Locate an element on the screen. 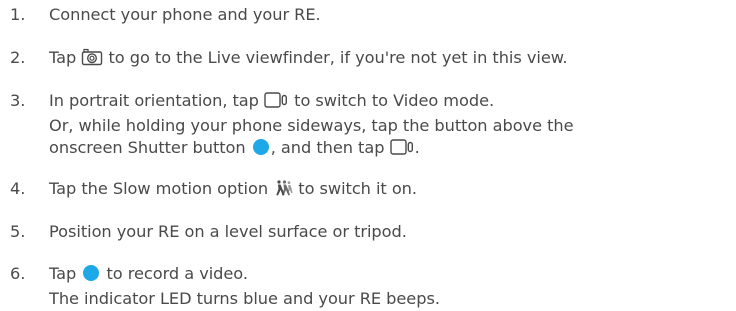 The height and width of the screenshot is (311, 736). step-text: In portrait orientation, tap is located at coordinates (154, 100).